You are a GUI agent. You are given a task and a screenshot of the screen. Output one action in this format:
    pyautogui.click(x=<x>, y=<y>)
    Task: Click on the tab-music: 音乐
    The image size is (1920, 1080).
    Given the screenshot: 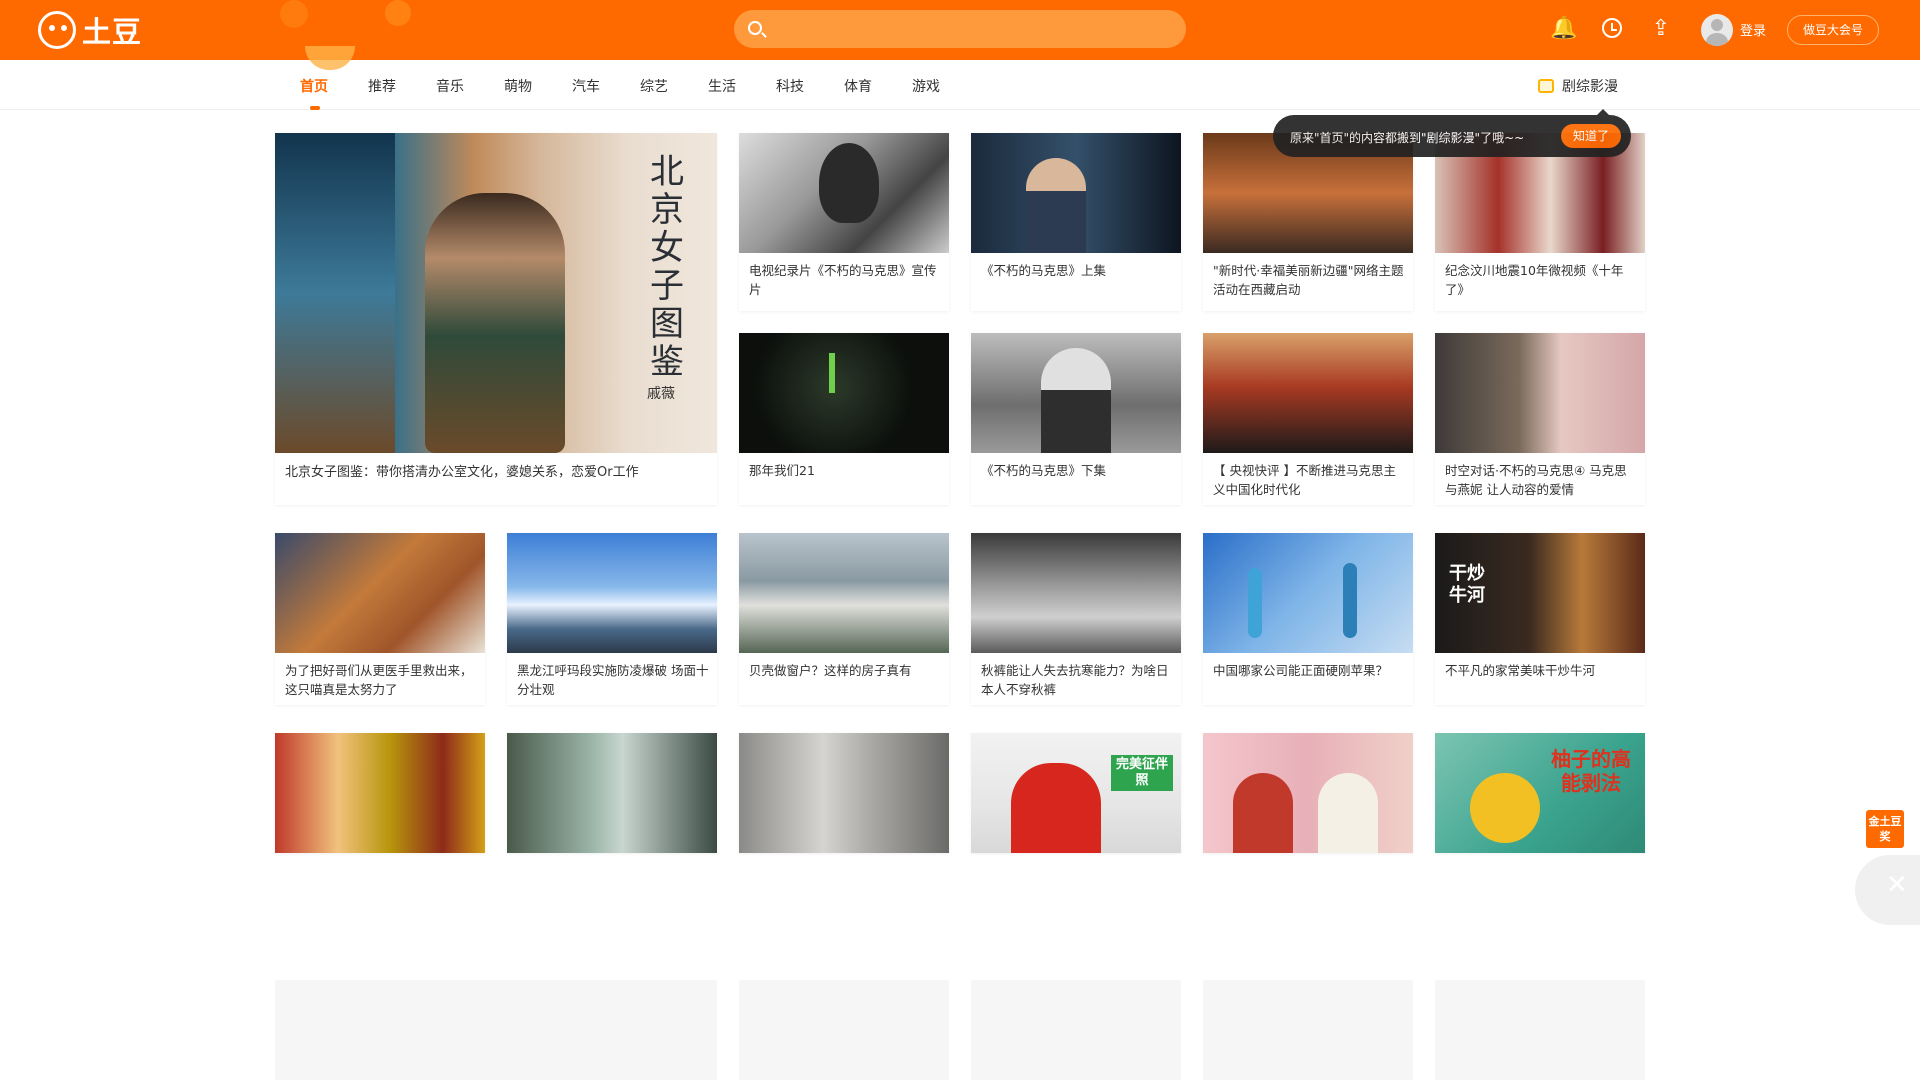 What is the action you would take?
    pyautogui.click(x=450, y=86)
    